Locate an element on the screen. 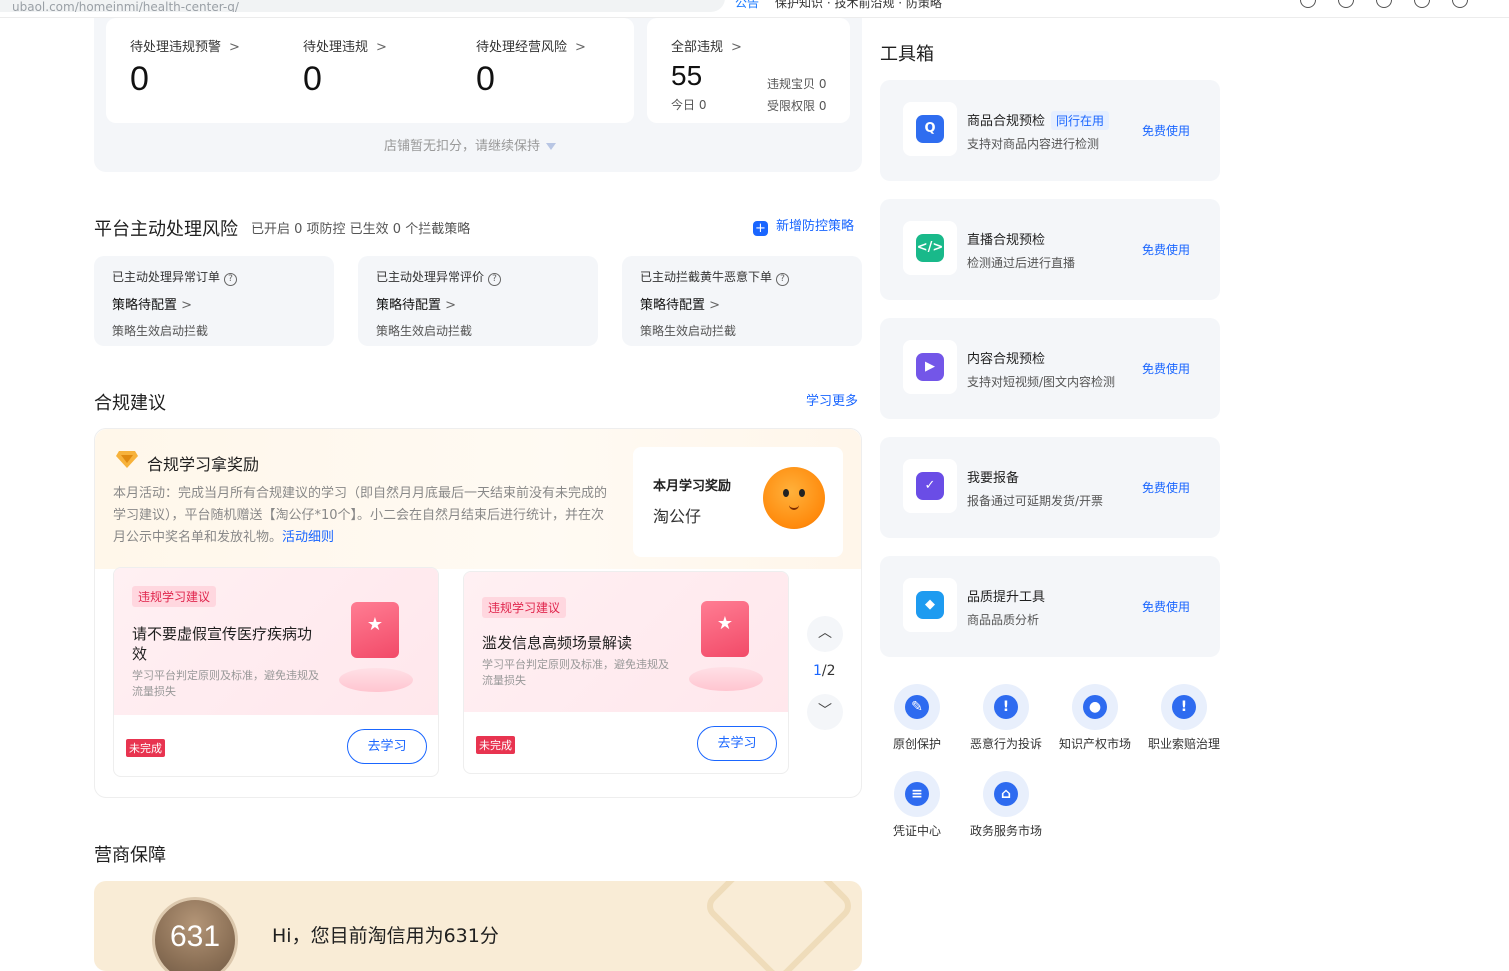  video-icon: ▶ is located at coordinates (930, 367).